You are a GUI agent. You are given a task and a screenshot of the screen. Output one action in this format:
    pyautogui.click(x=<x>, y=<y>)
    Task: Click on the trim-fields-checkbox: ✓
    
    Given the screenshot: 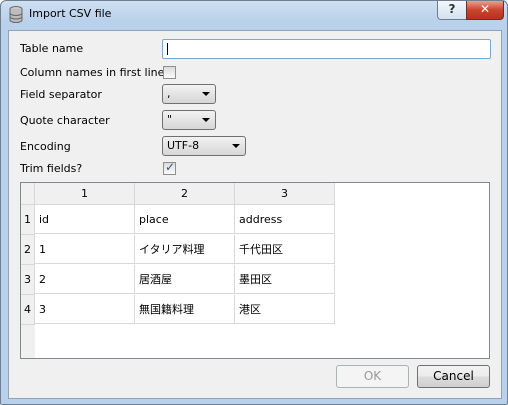 What is the action you would take?
    pyautogui.click(x=169, y=167)
    